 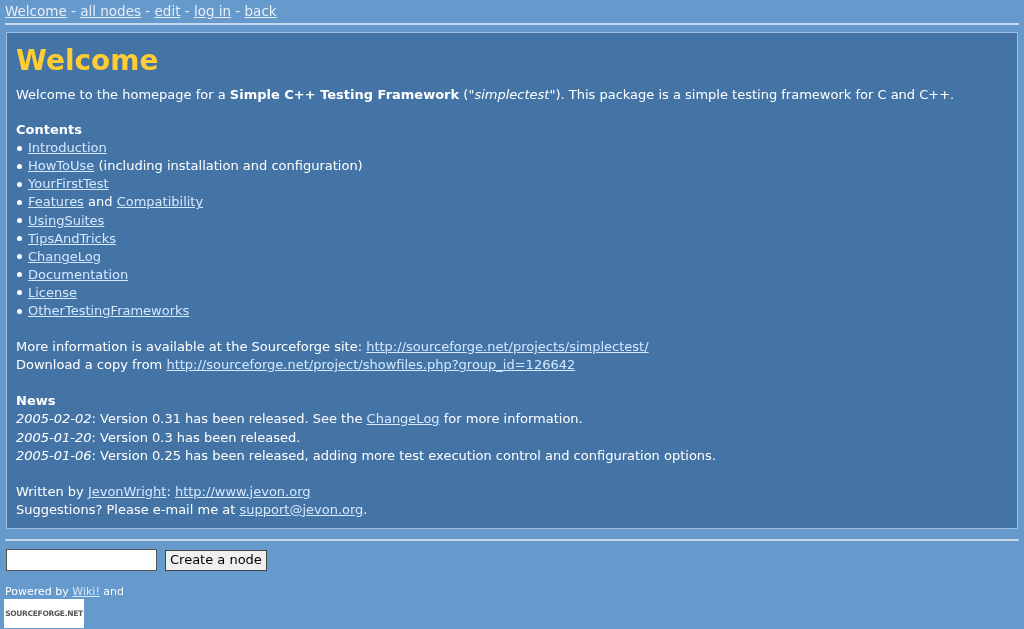 I want to click on create-node-button: Create a node, so click(x=216, y=560).